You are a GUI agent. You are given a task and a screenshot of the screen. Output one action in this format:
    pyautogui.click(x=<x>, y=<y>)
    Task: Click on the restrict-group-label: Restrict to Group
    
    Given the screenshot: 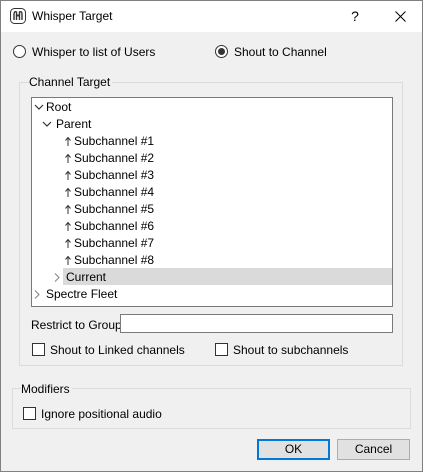 What is the action you would take?
    pyautogui.click(x=76, y=325)
    